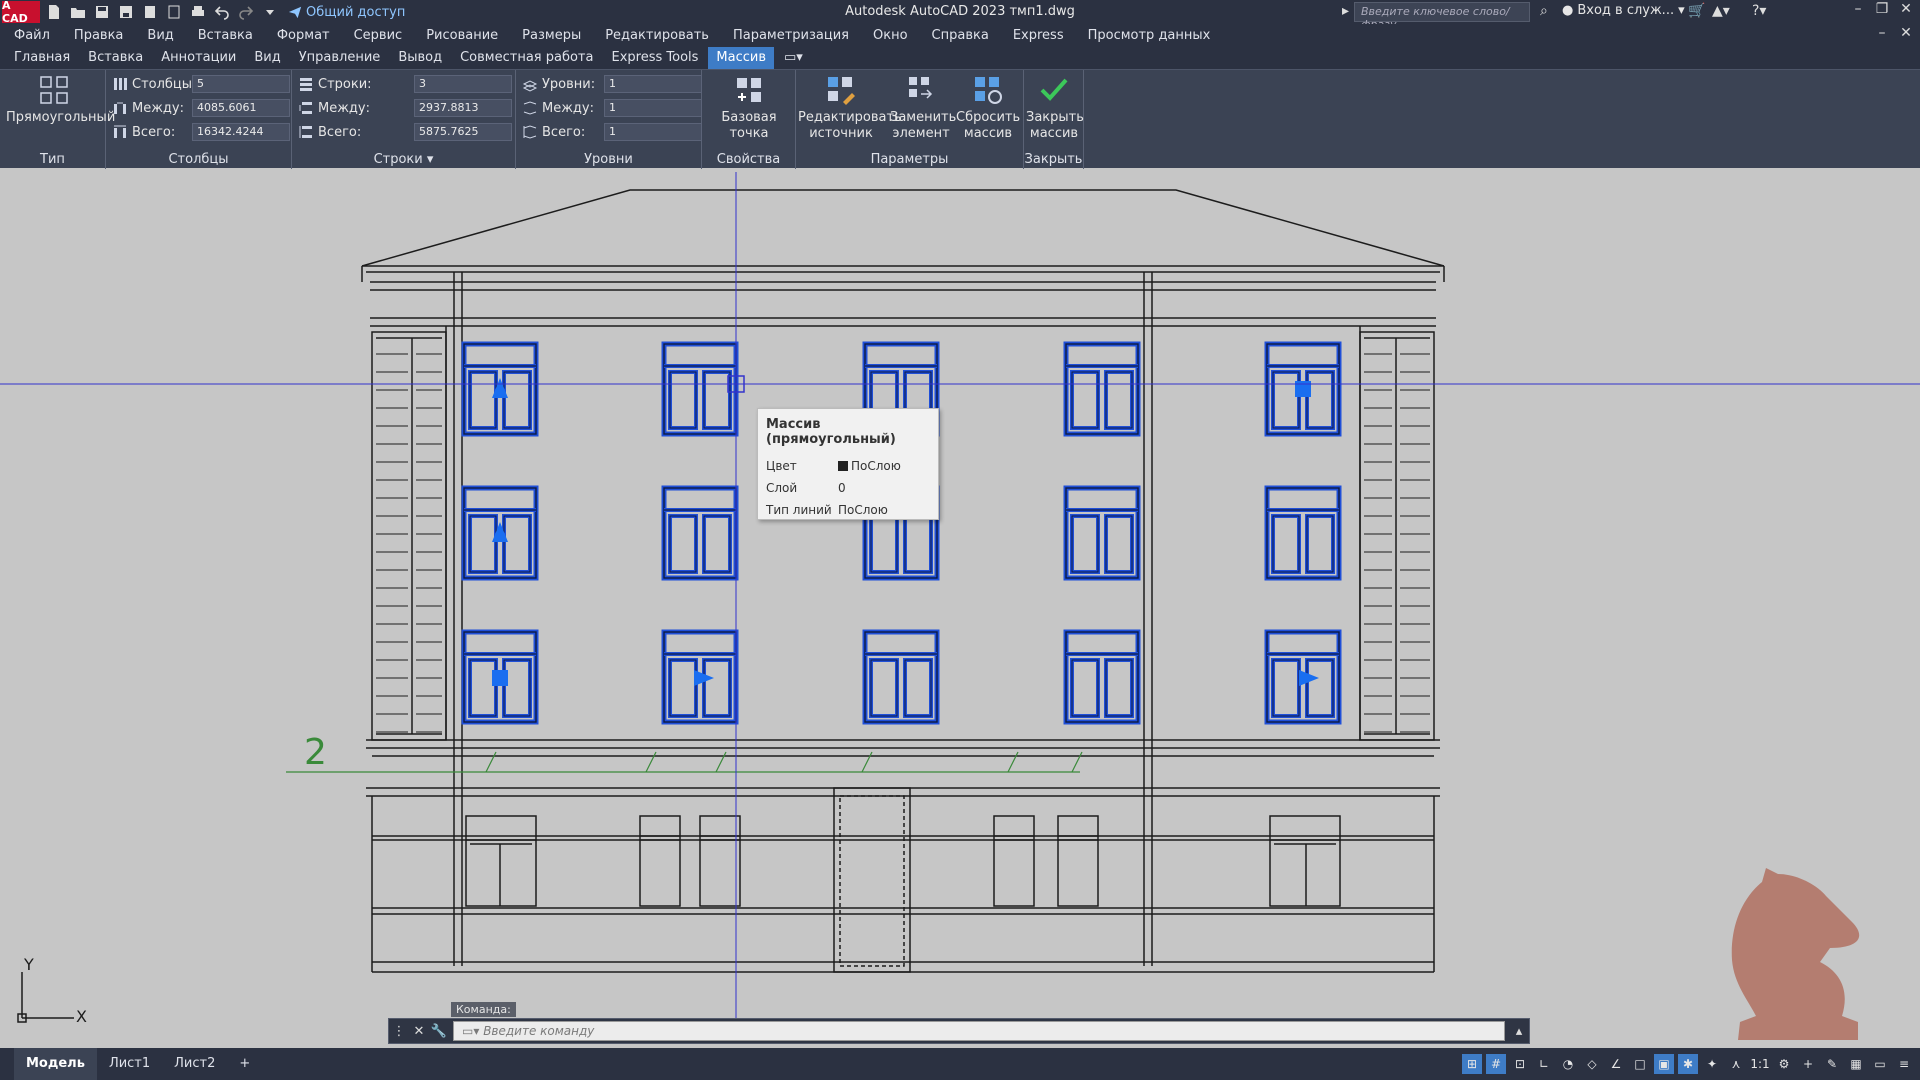 Image resolution: width=1920 pixels, height=1080 pixels. I want to click on tab-view: Вид, so click(267, 58).